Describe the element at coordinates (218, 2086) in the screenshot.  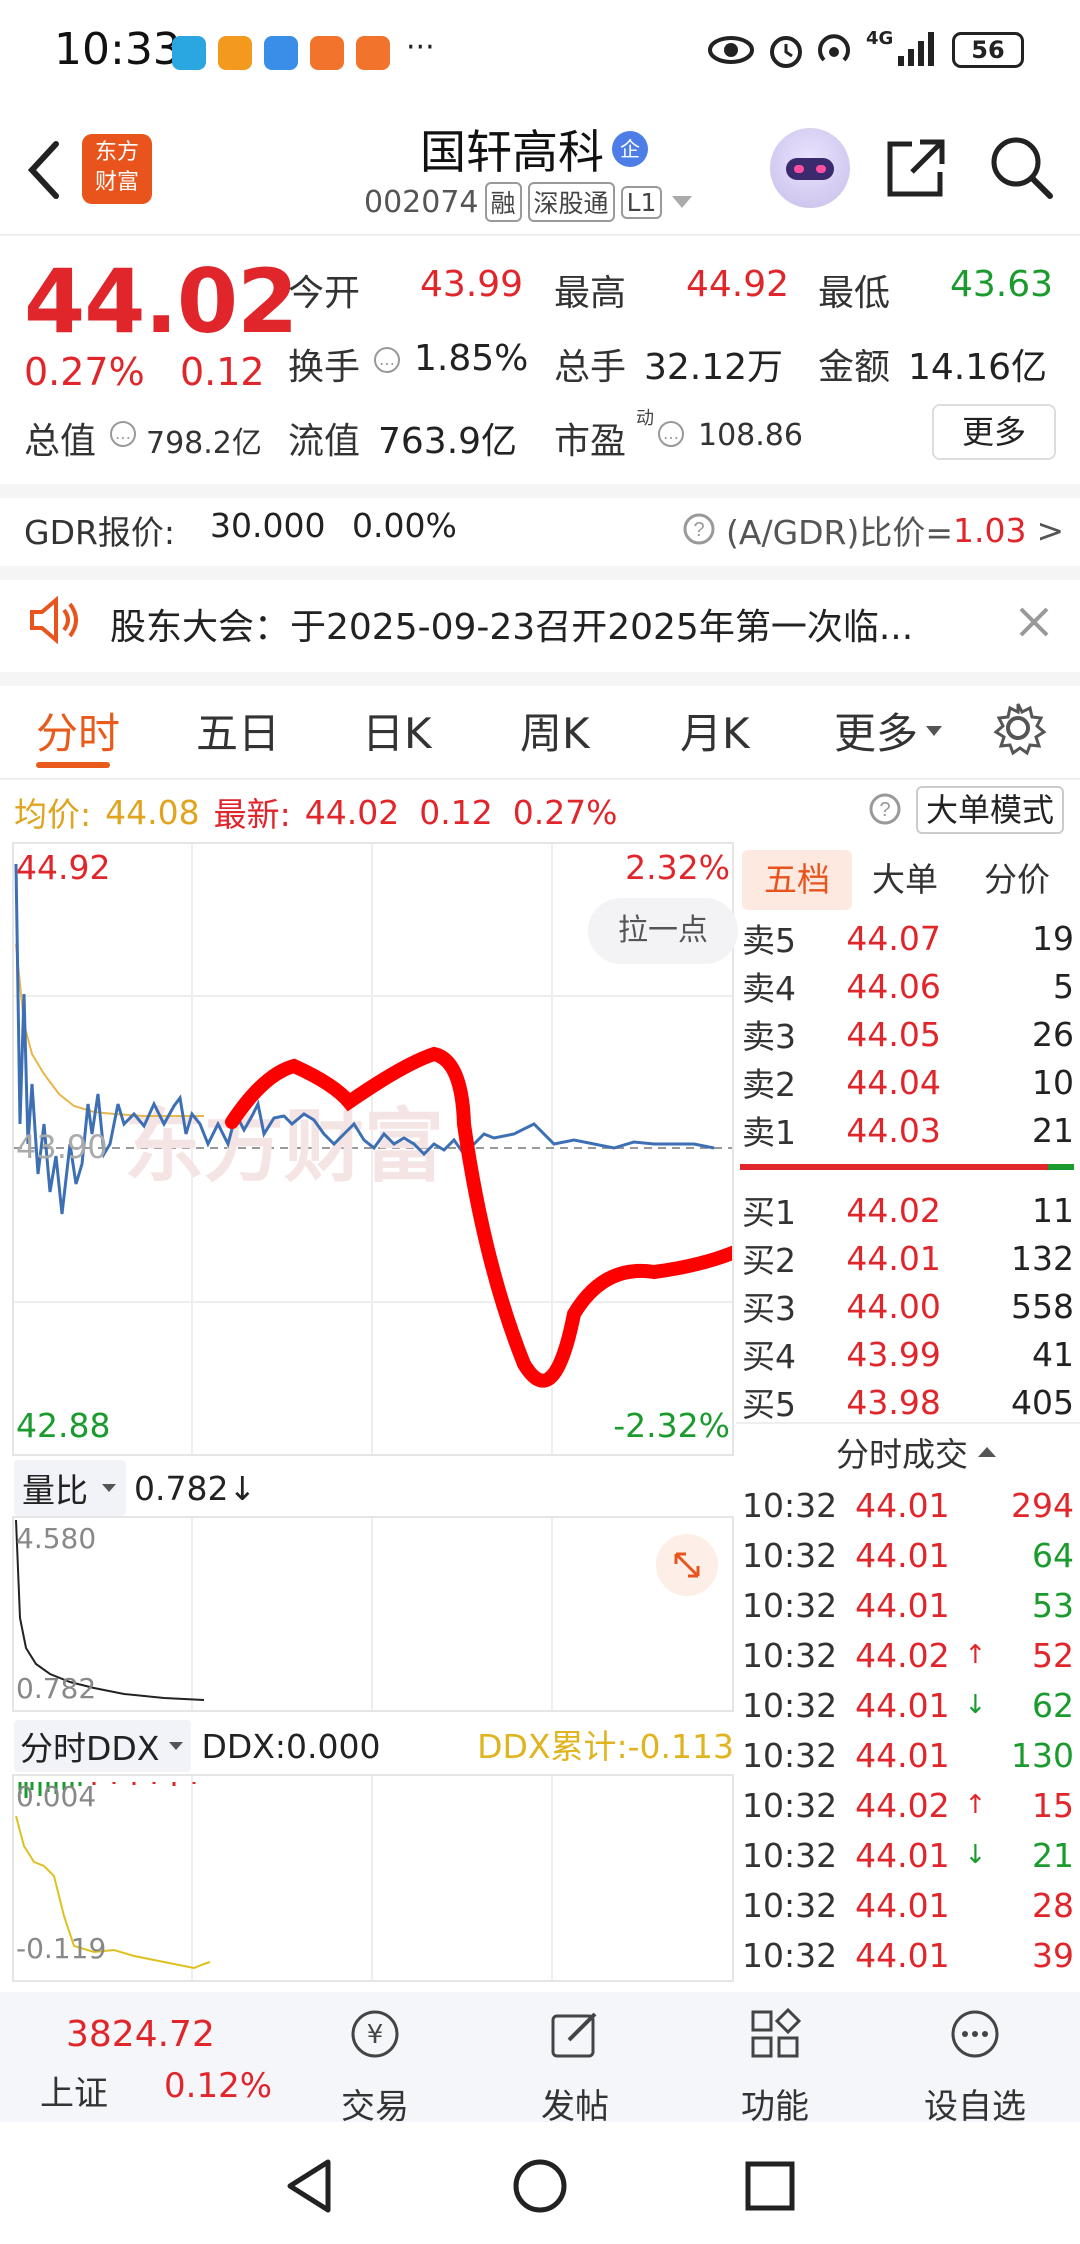
I see `index-percent: 0.12%` at that location.